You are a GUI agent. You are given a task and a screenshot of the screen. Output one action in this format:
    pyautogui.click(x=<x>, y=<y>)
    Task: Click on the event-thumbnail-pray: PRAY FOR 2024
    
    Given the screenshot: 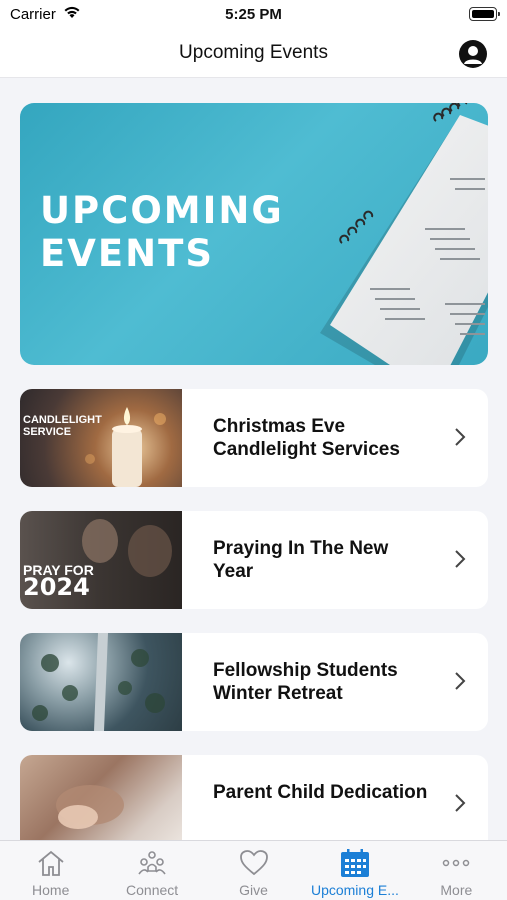 What is the action you would take?
    pyautogui.click(x=101, y=560)
    